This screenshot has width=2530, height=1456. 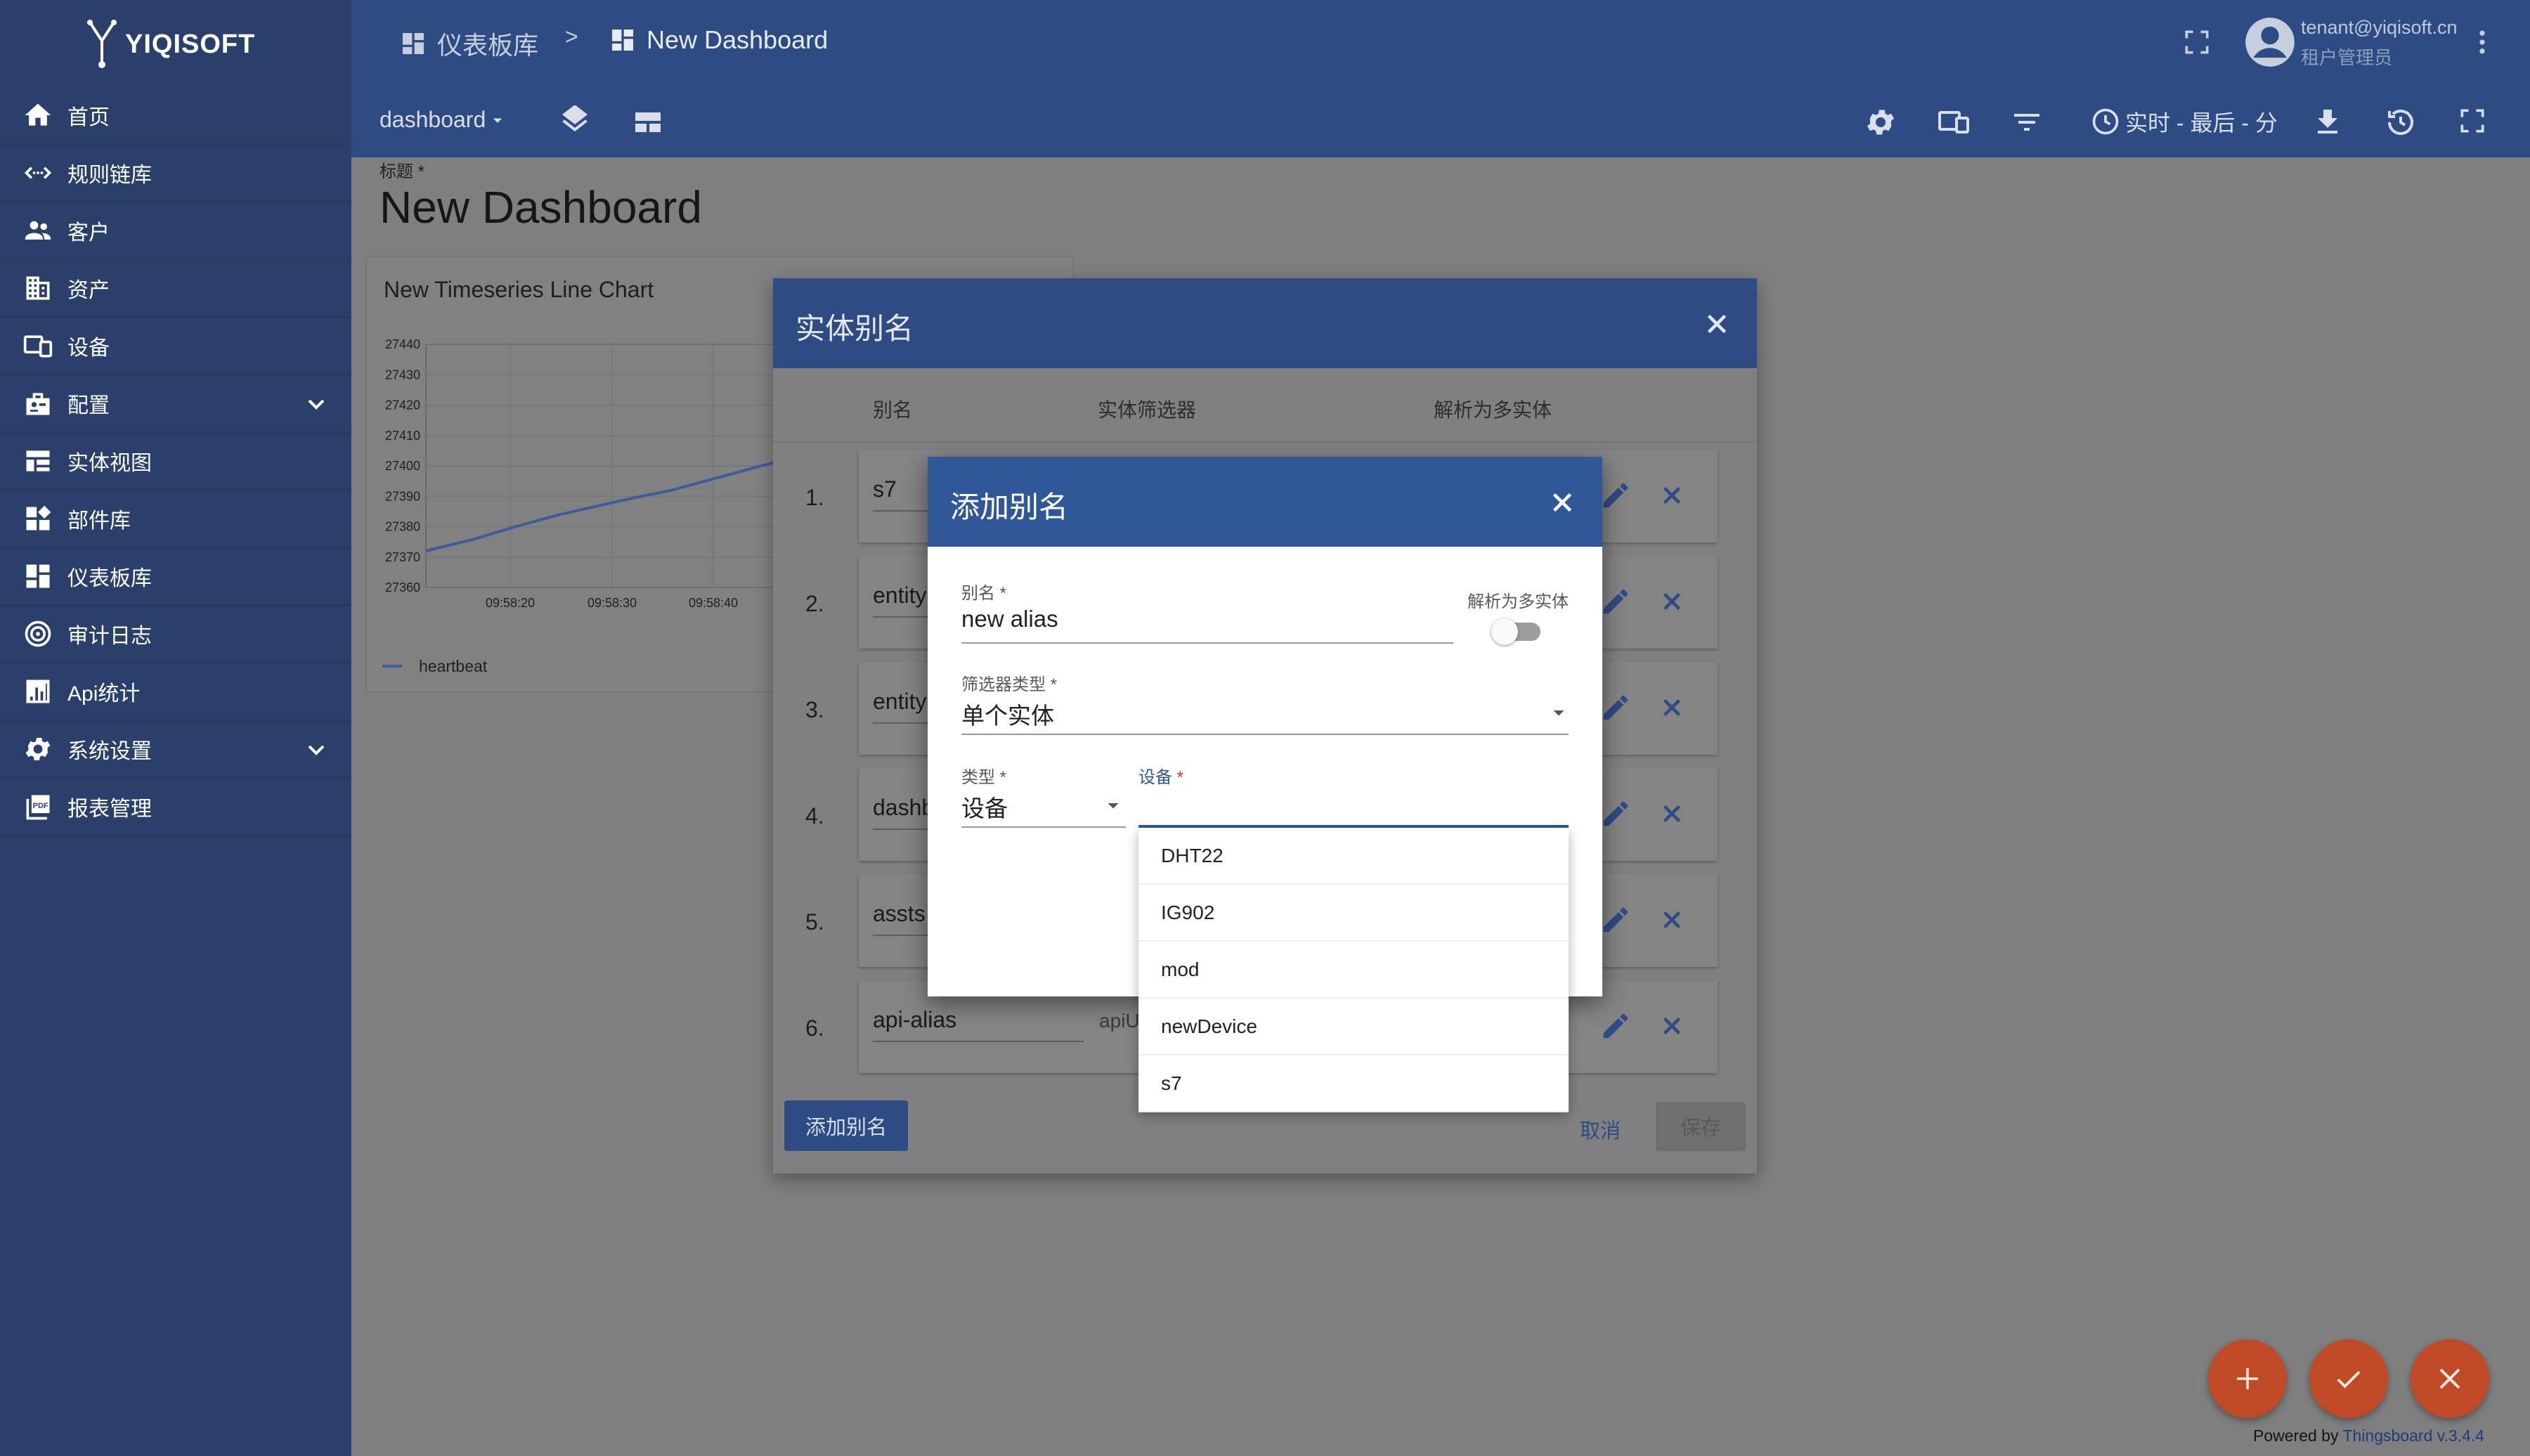 What do you see at coordinates (2401, 122) in the screenshot?
I see `history-icon` at bounding box center [2401, 122].